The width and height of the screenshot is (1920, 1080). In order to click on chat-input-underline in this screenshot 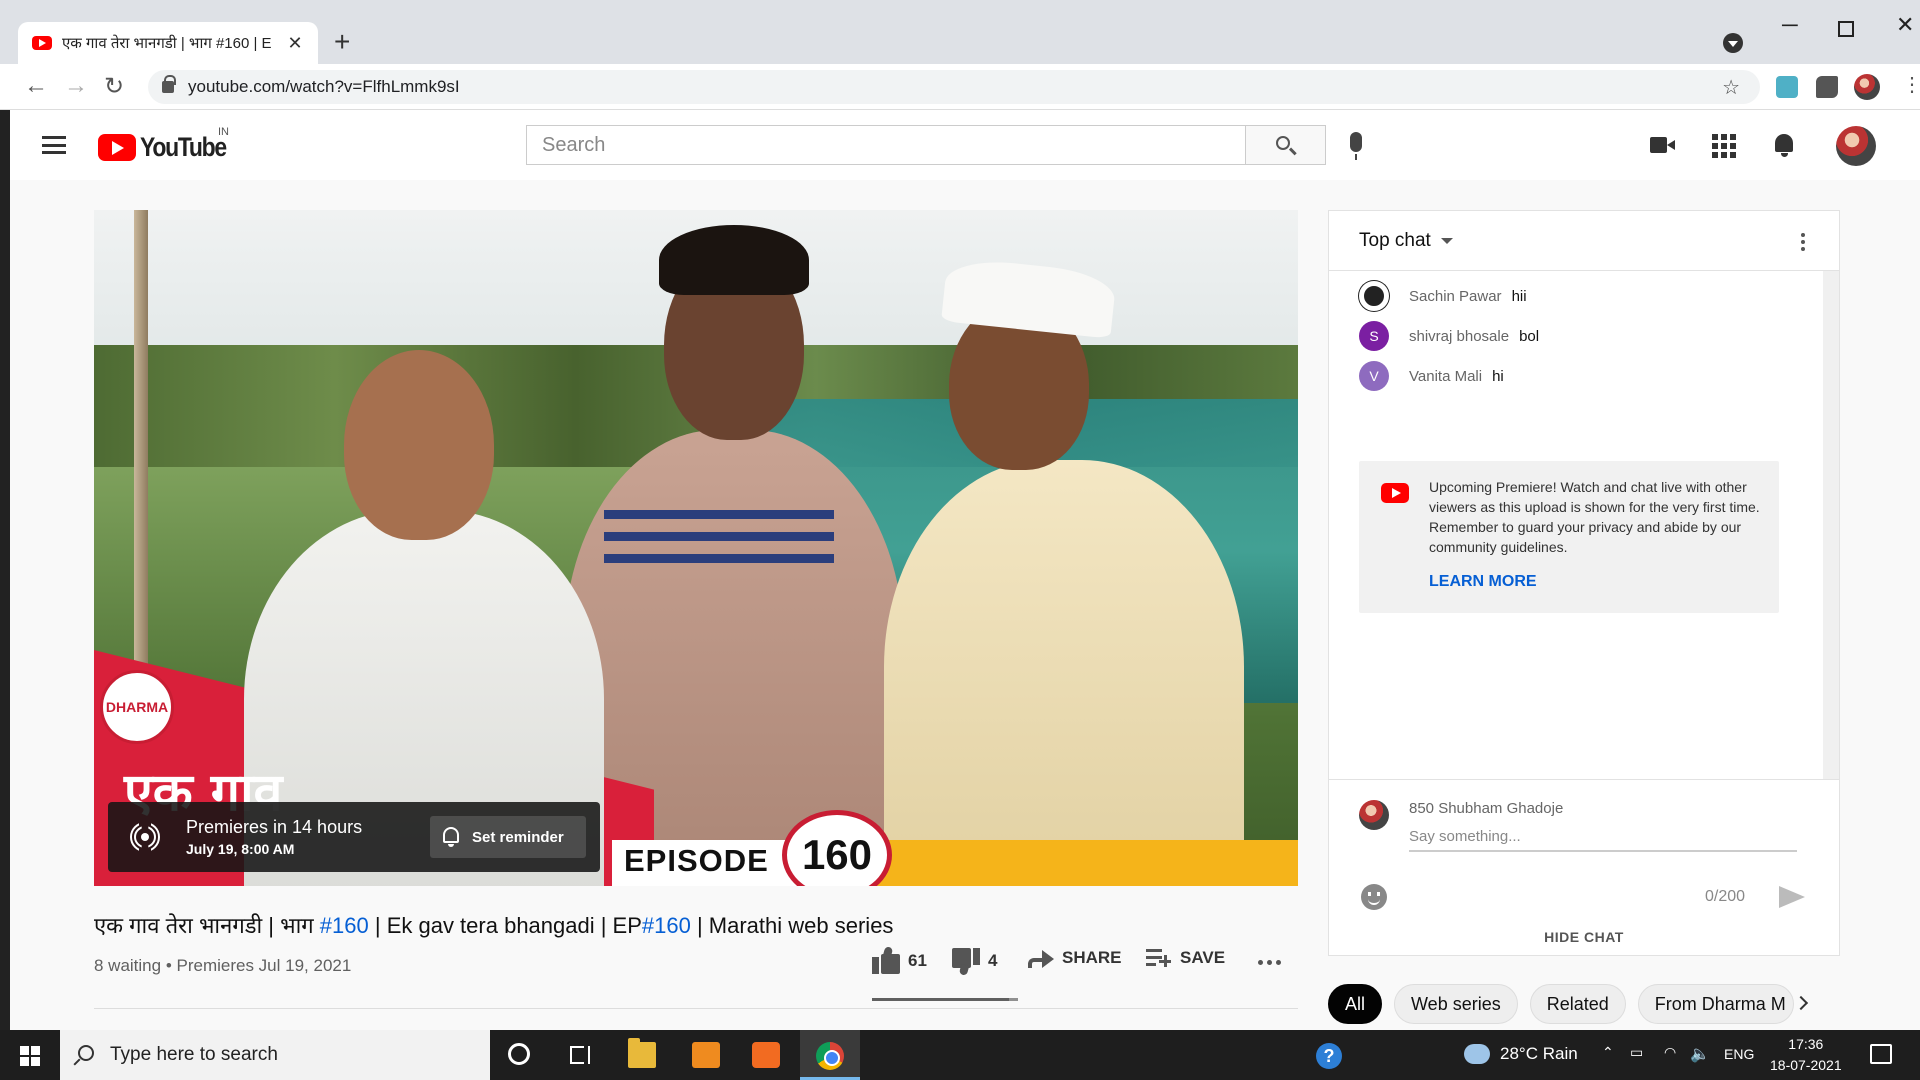, I will do `click(1603, 851)`.